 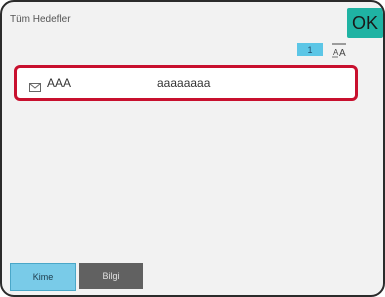 I want to click on header: Tüm Hedefler OK, so click(x=192, y=20).